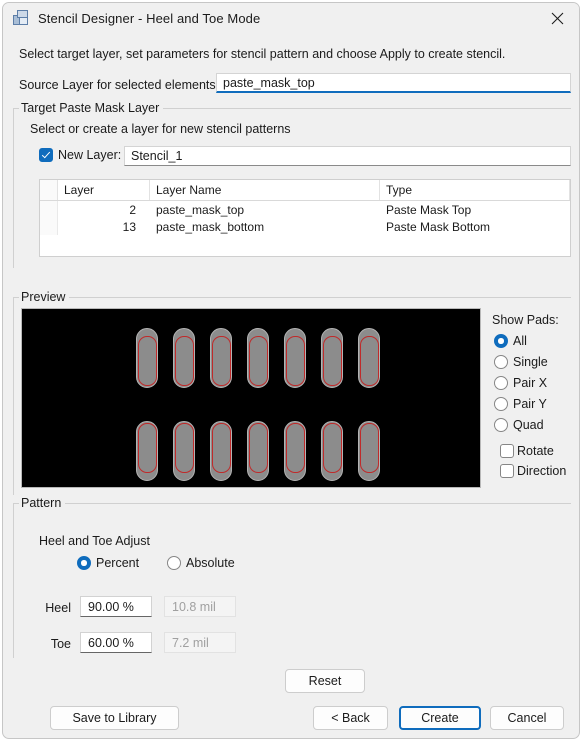  I want to click on back-button: < Back, so click(350, 718).